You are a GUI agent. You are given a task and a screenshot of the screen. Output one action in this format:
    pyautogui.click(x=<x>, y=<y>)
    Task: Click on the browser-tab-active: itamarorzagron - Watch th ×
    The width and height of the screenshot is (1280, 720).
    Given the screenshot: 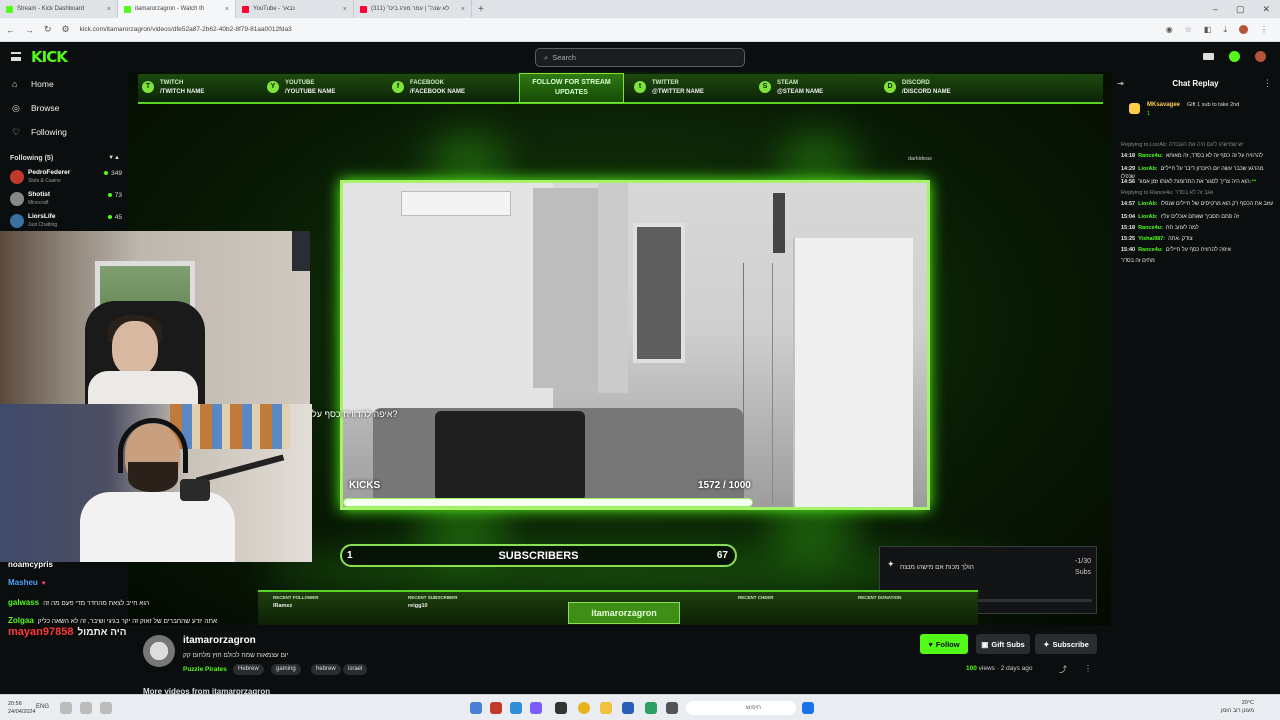 What is the action you would take?
    pyautogui.click(x=177, y=9)
    